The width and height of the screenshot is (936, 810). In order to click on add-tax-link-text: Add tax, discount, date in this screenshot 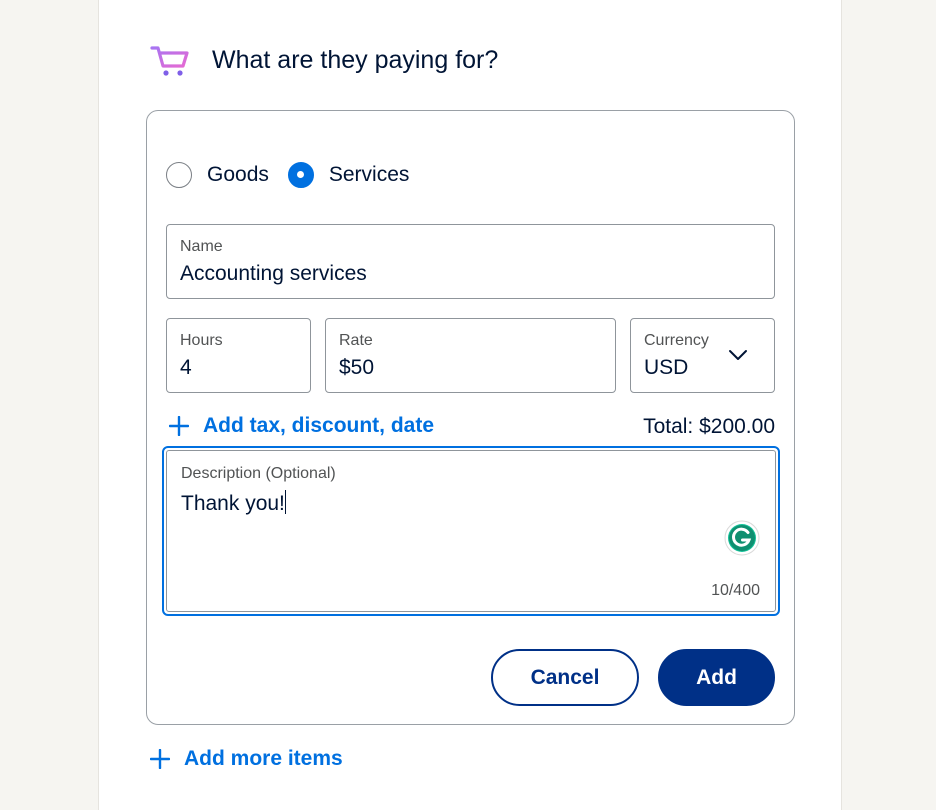, I will do `click(318, 426)`.